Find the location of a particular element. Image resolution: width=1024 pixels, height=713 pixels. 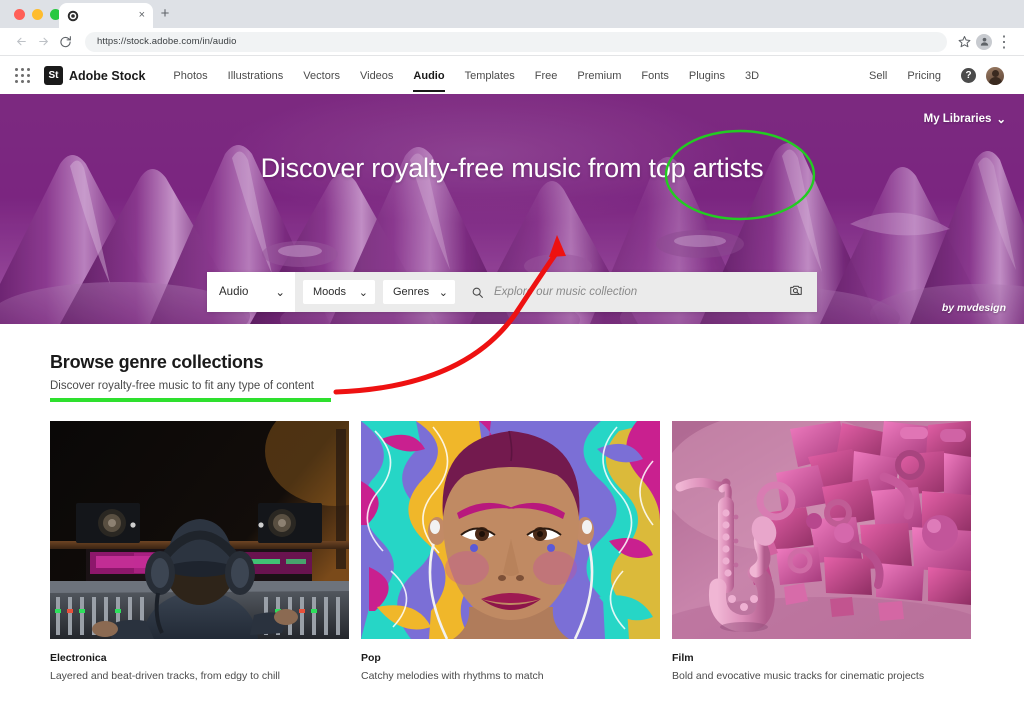

new-tab-button: + is located at coordinates (165, 15).